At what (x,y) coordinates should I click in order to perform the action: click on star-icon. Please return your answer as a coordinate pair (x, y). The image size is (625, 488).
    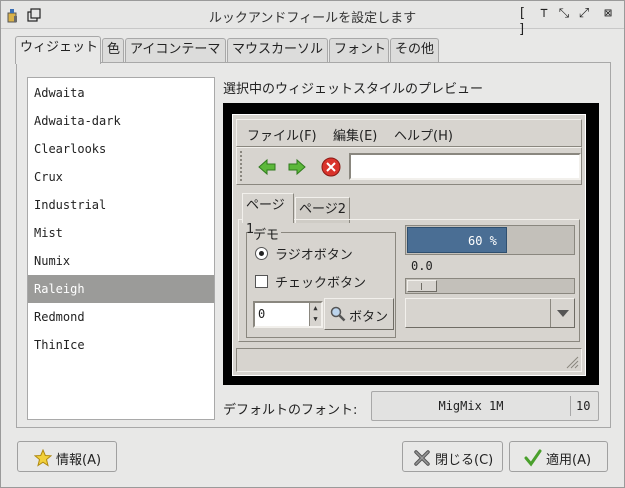
    Looking at the image, I should click on (43, 458).